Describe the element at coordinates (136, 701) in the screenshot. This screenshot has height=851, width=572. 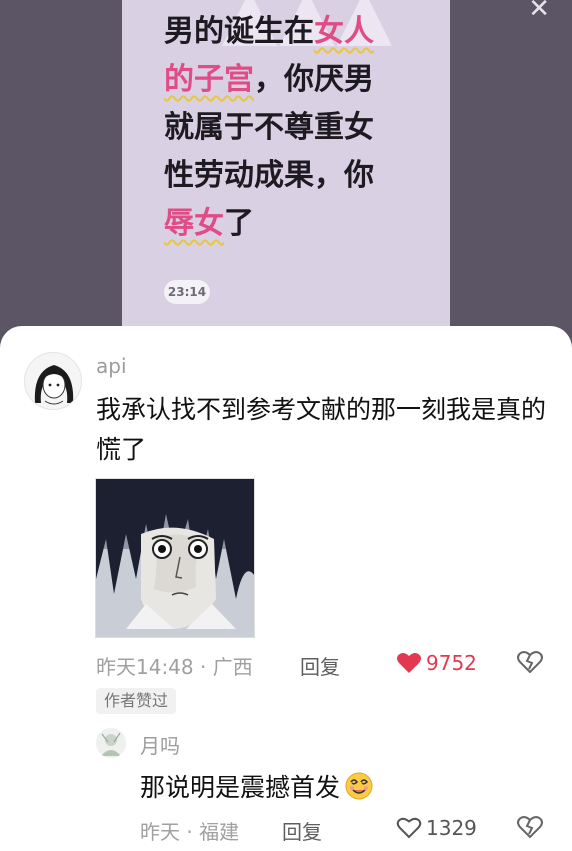
I see `author-liked-badge: 作者赞过` at that location.